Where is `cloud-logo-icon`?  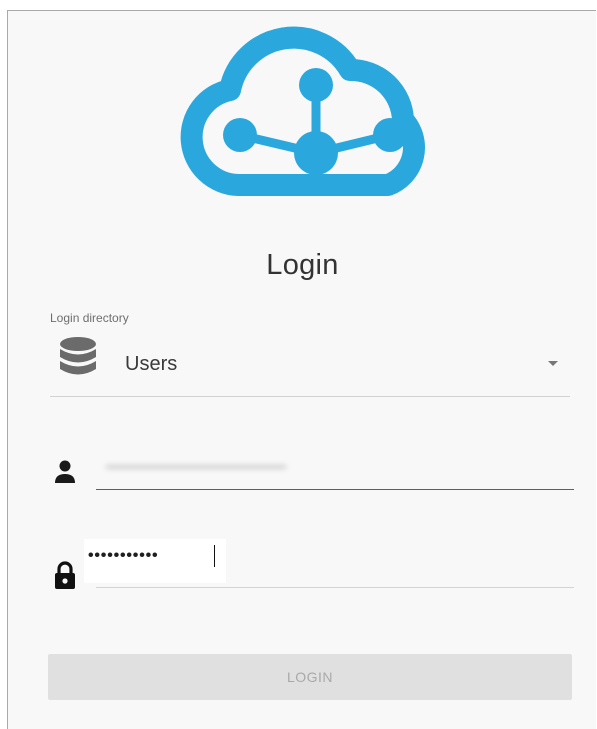
cloud-logo-icon is located at coordinates (302, 111).